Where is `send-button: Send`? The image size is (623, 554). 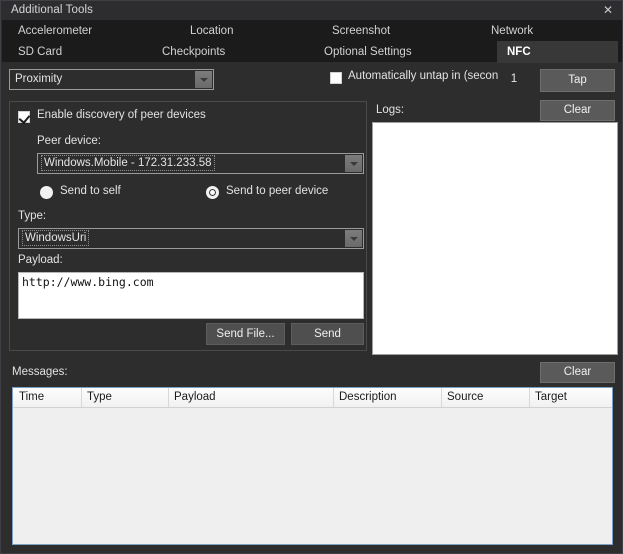
send-button: Send is located at coordinates (327, 334).